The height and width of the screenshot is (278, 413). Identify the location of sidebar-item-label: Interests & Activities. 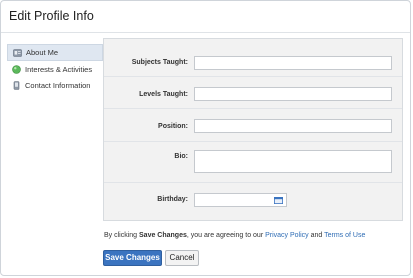
(59, 69).